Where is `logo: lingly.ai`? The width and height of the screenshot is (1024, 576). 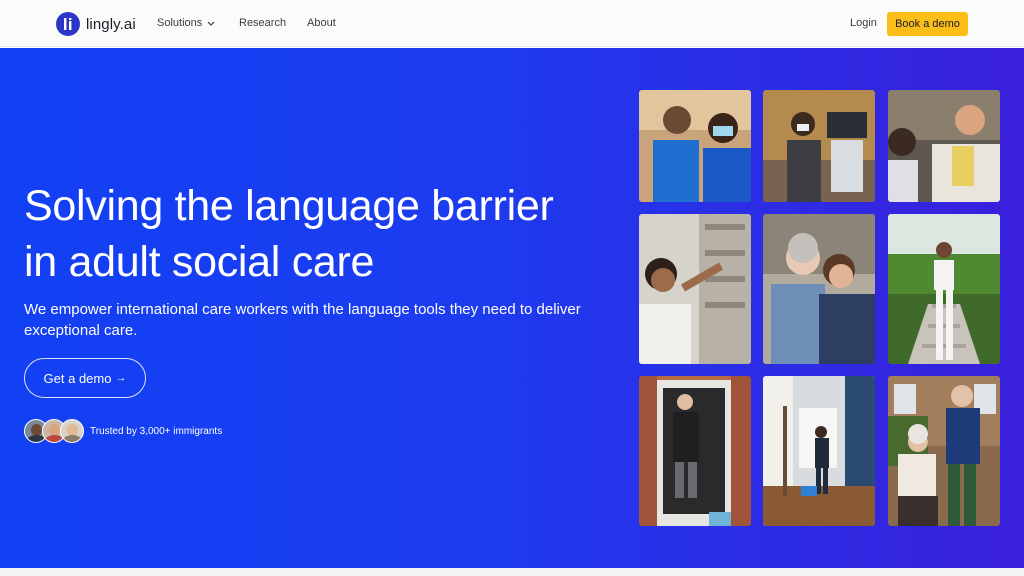 logo: lingly.ai is located at coordinates (96, 24).